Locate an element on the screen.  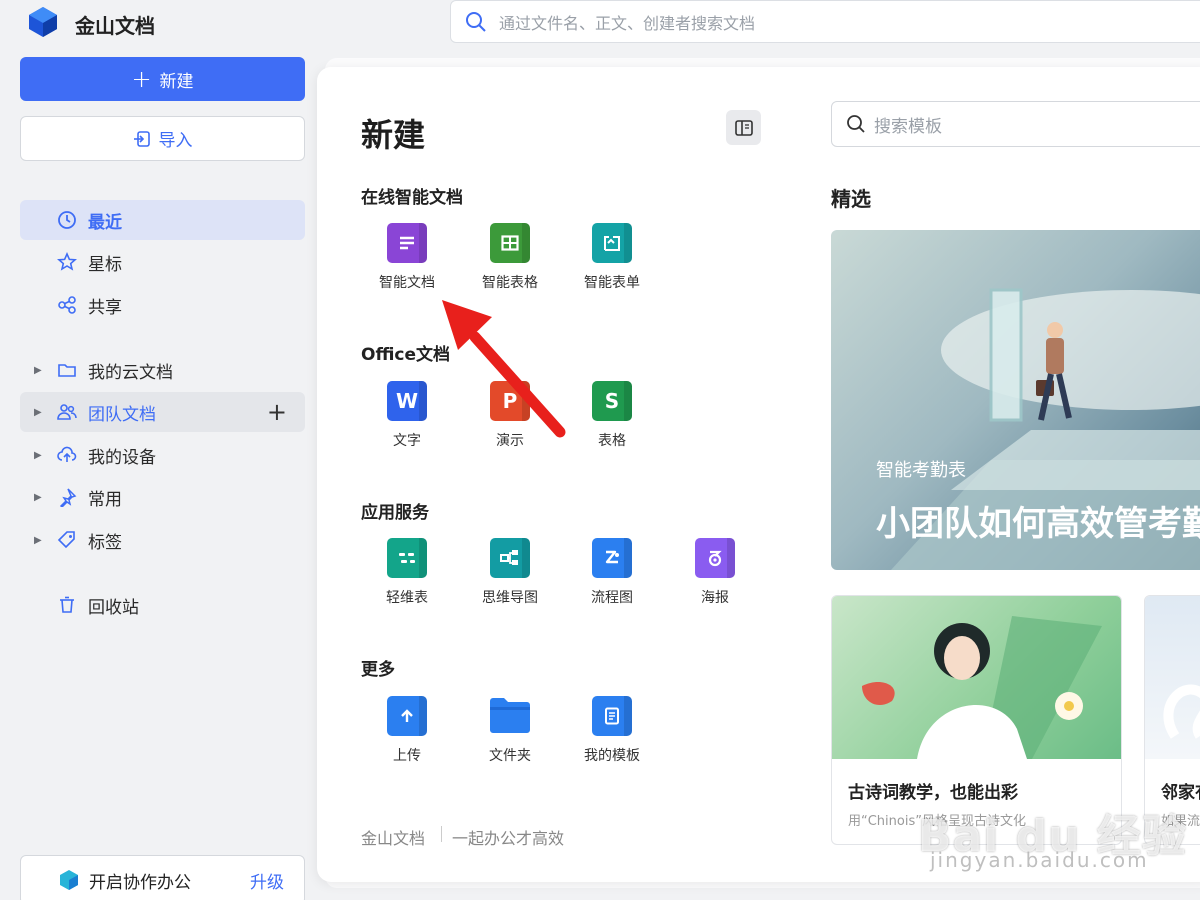
new-button: + 新建 is located at coordinates (162, 79).